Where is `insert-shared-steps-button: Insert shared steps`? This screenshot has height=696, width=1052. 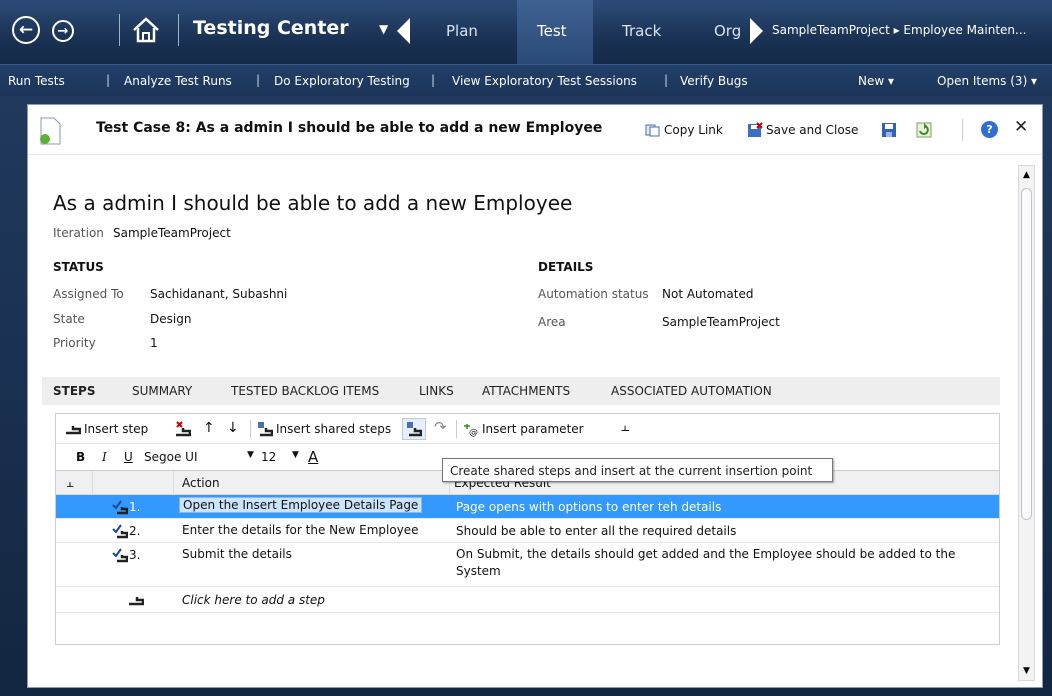
insert-shared-steps-button: Insert shared steps is located at coordinates (324, 429).